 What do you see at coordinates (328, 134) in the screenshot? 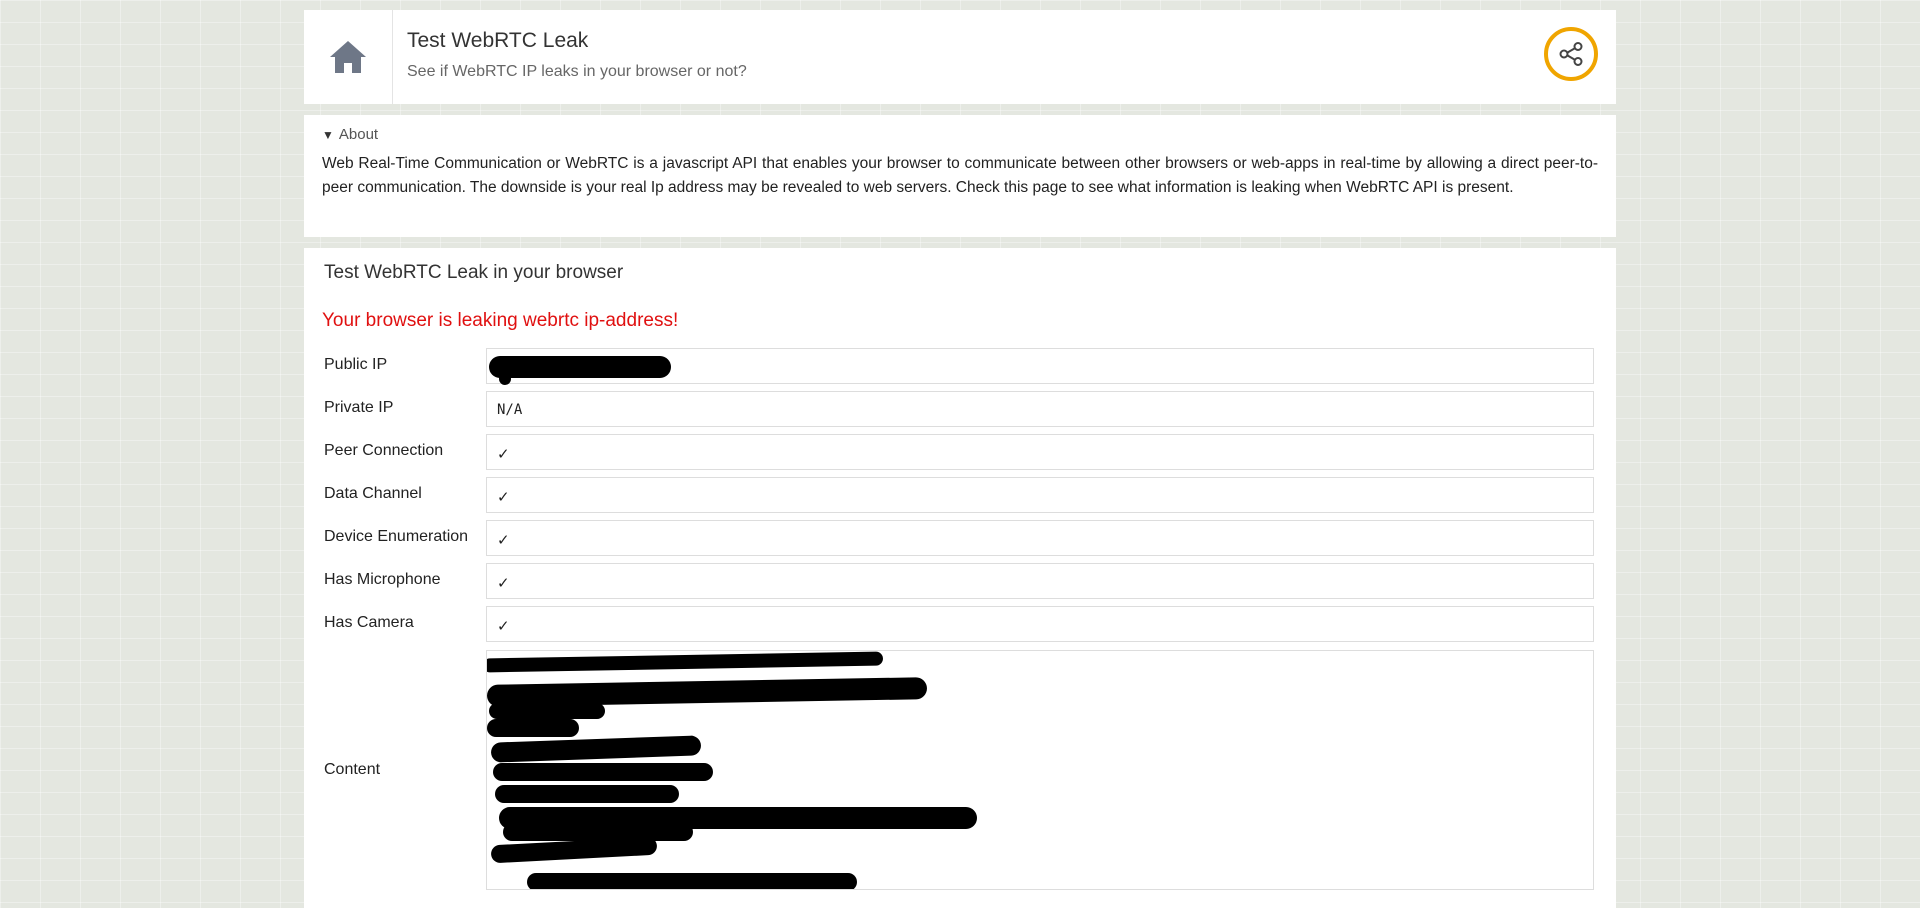
I see `triangle-down-icon: ▼` at bounding box center [328, 134].